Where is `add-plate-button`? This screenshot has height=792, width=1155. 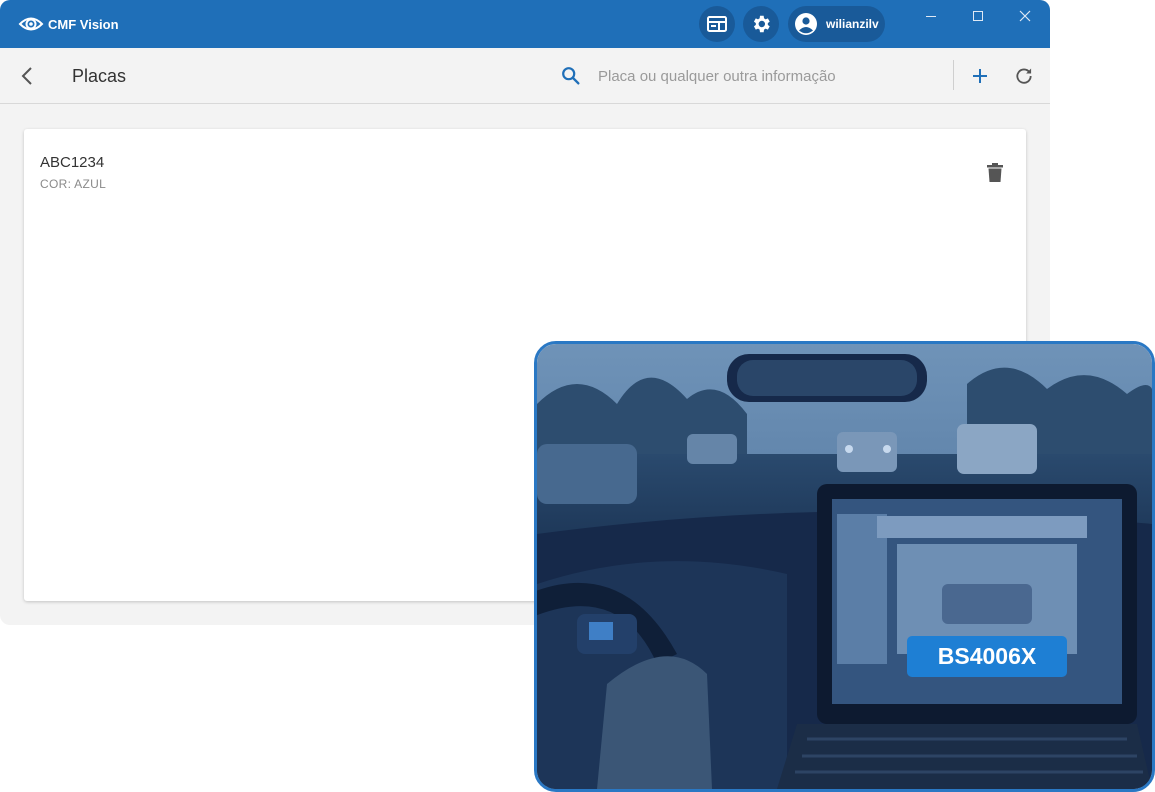
add-plate-button is located at coordinates (980, 76).